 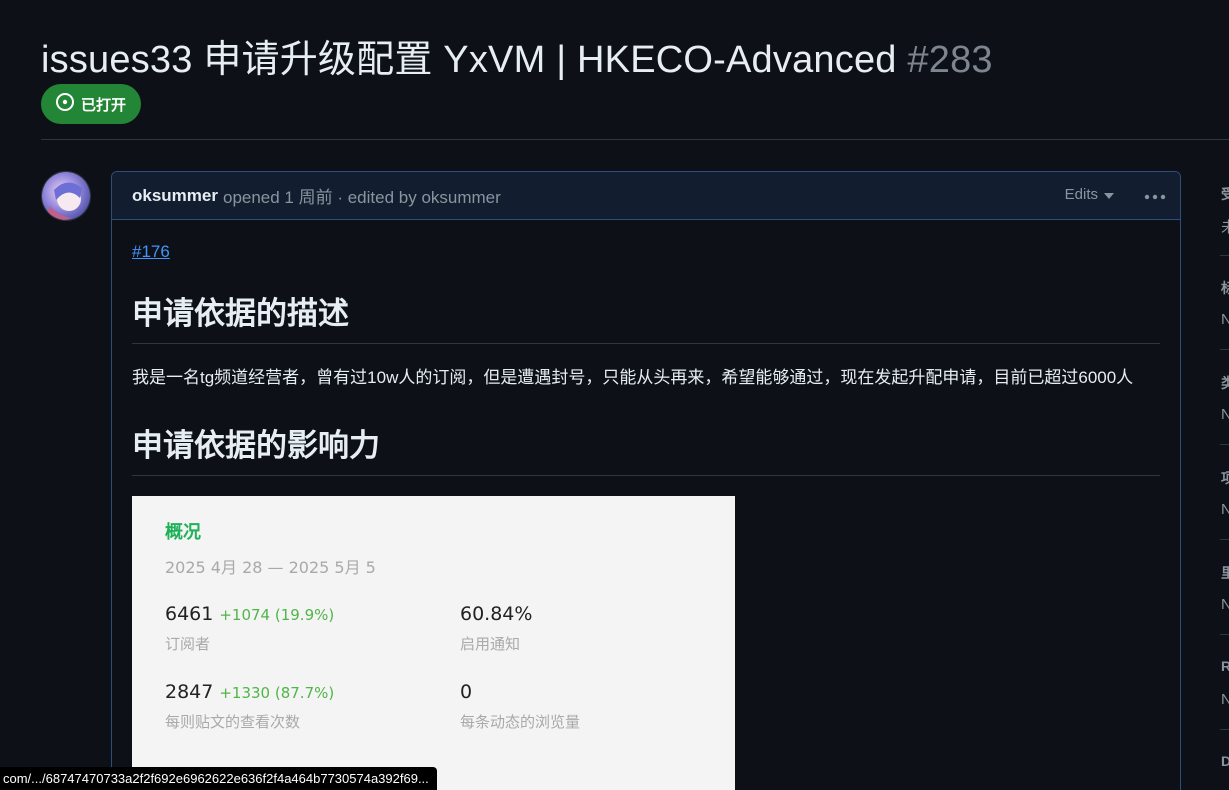 I want to click on sidebar-type-heading: 类, so click(x=1225, y=383).